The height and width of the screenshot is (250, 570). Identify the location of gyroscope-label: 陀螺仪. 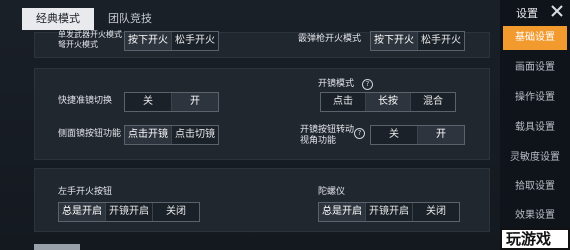
(332, 192).